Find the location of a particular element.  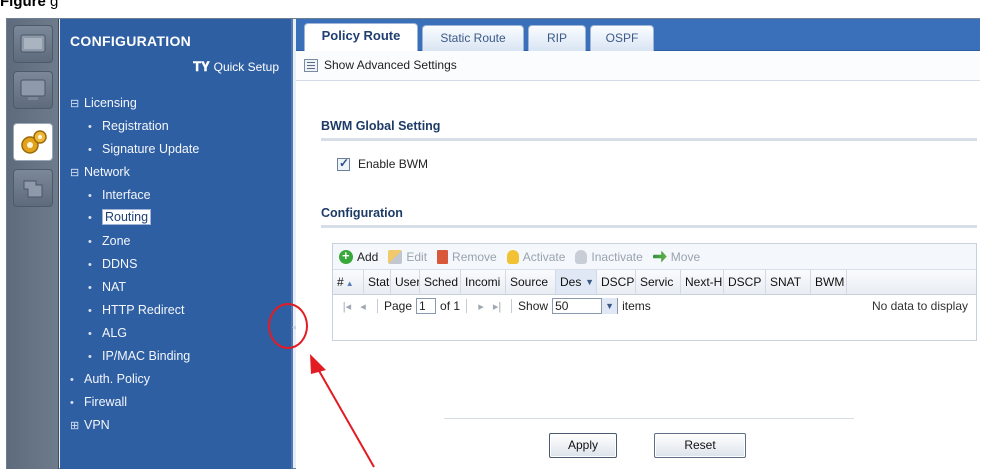

tab-ospf: OSPF is located at coordinates (622, 38).